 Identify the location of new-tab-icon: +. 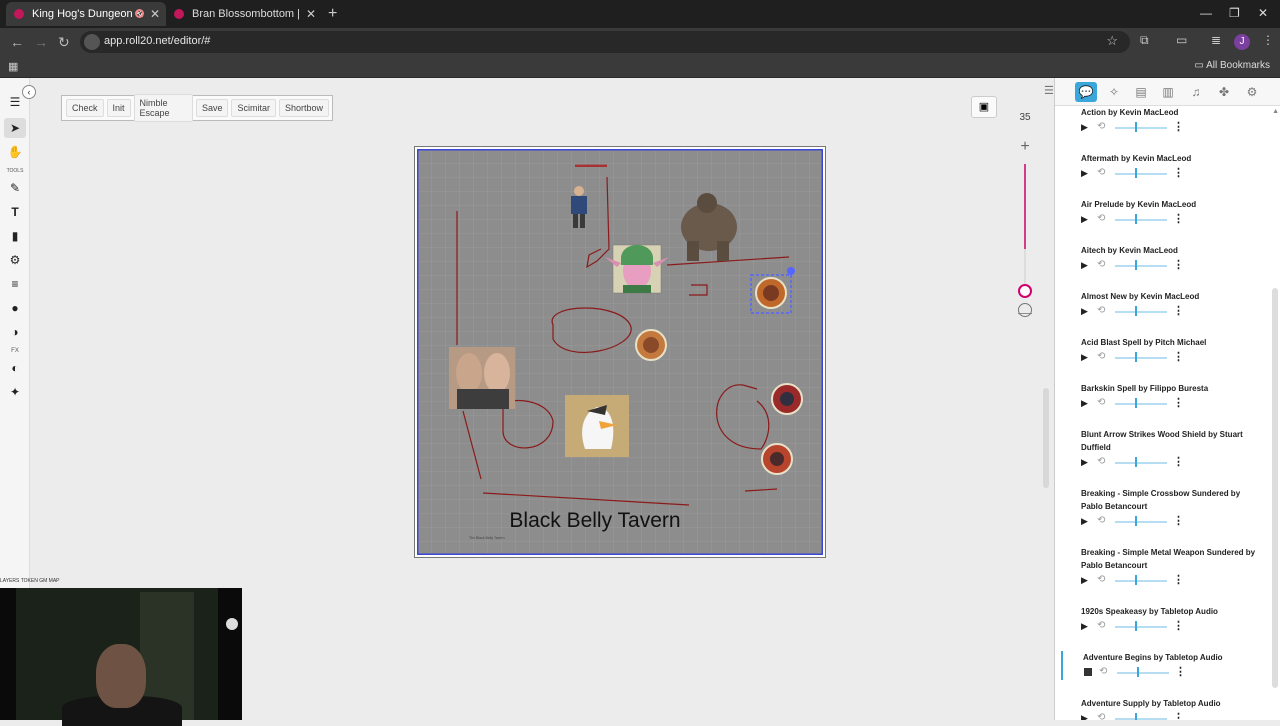
(332, 14).